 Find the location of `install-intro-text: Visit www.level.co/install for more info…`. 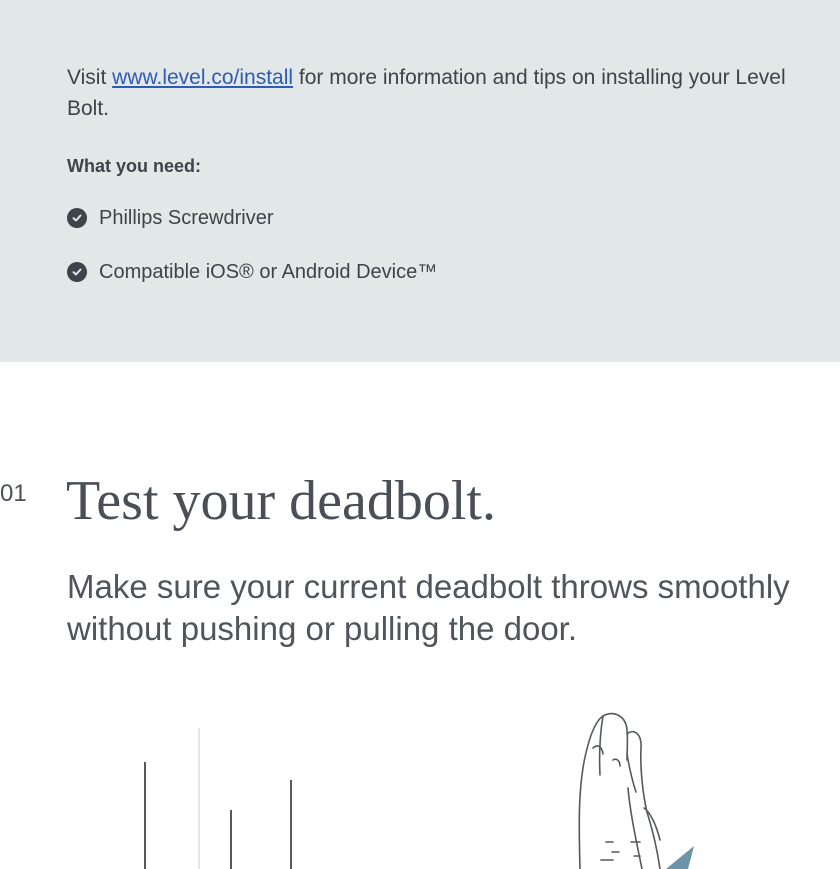

install-intro-text: Visit www.level.co/install for more info… is located at coordinates (437, 93).